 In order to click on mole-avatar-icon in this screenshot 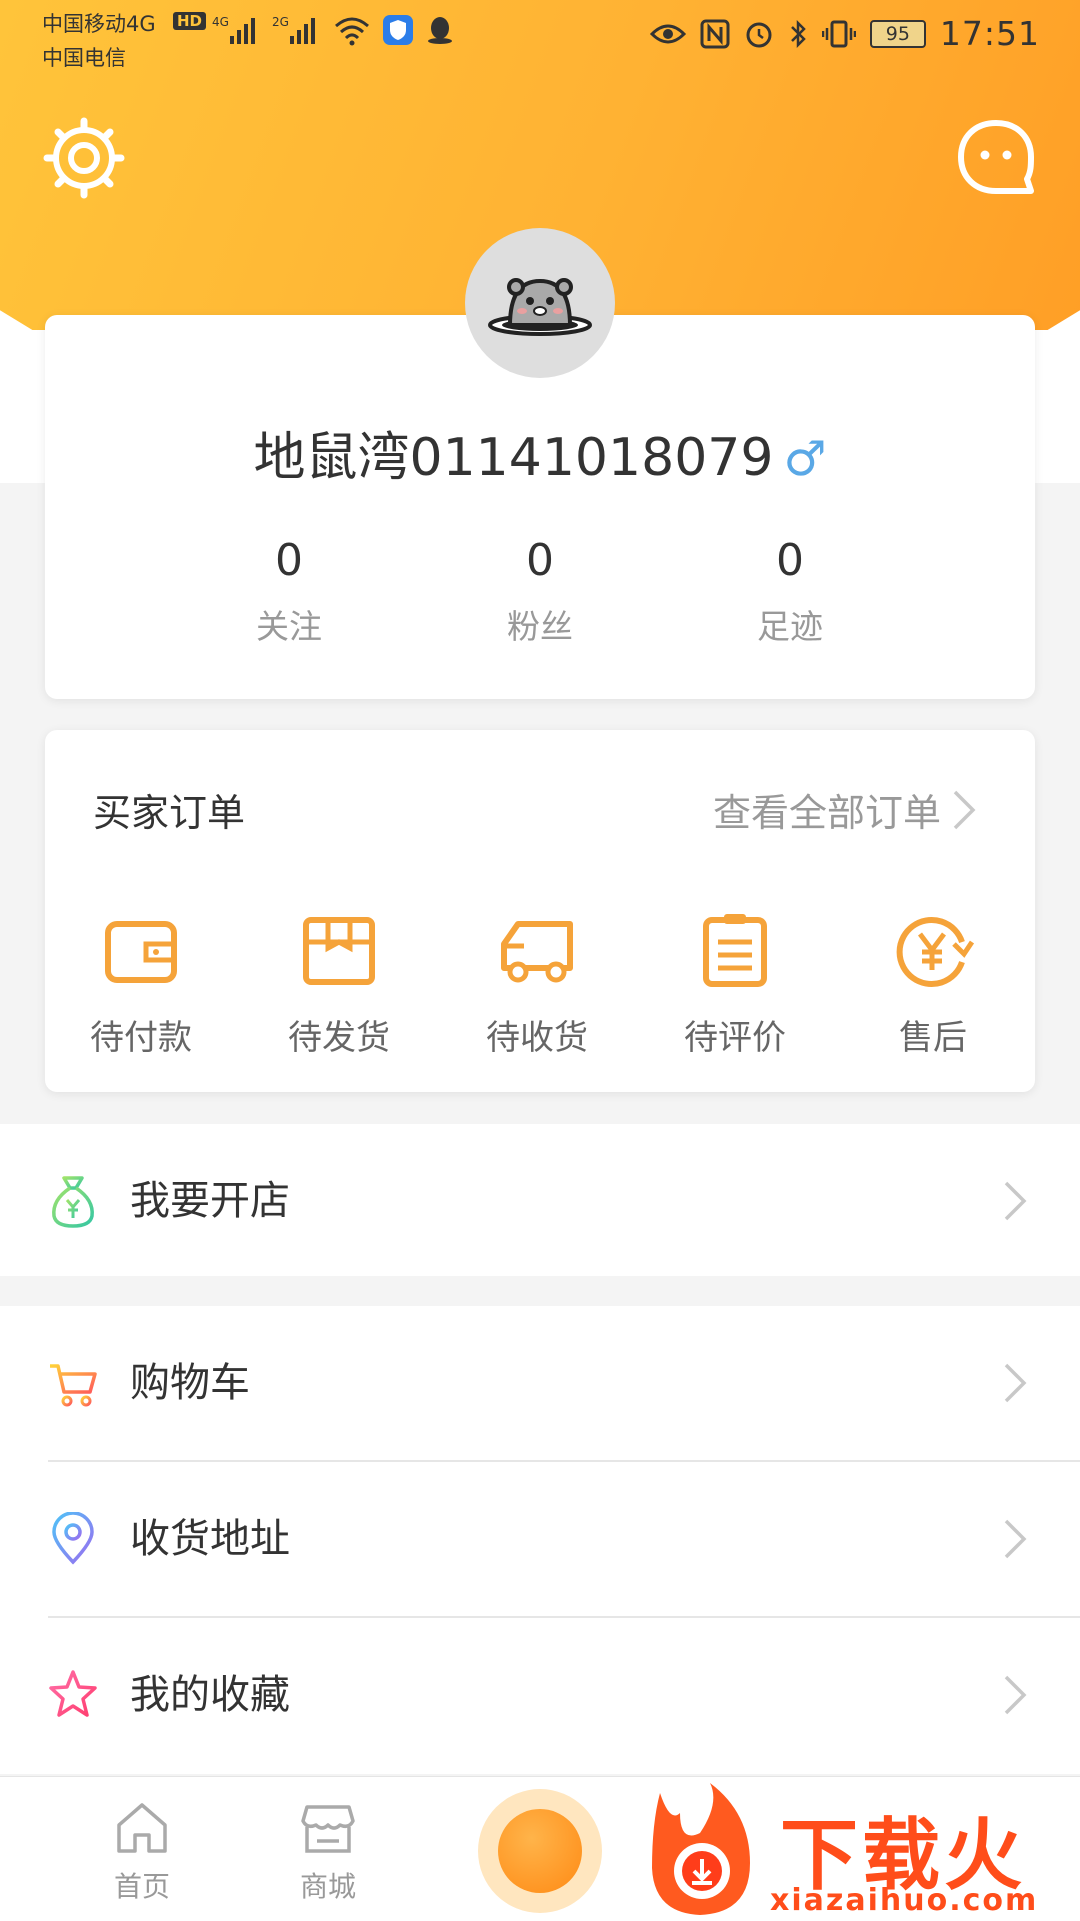, I will do `click(540, 307)`.